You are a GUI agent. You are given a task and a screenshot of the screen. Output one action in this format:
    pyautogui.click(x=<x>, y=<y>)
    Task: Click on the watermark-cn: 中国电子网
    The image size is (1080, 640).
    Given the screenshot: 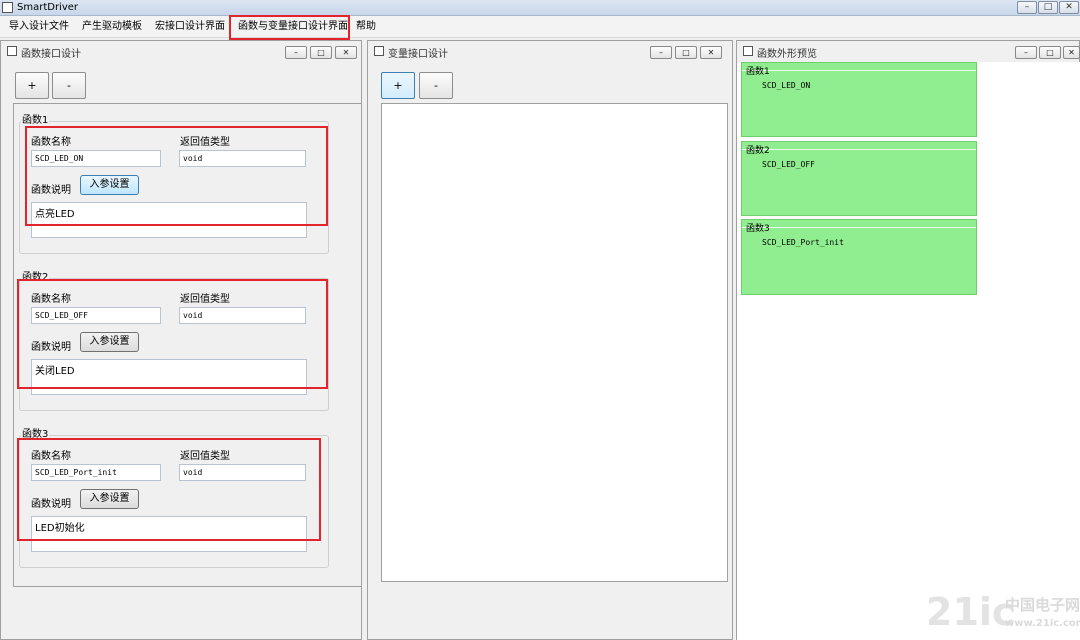 What is the action you would take?
    pyautogui.click(x=1042, y=605)
    